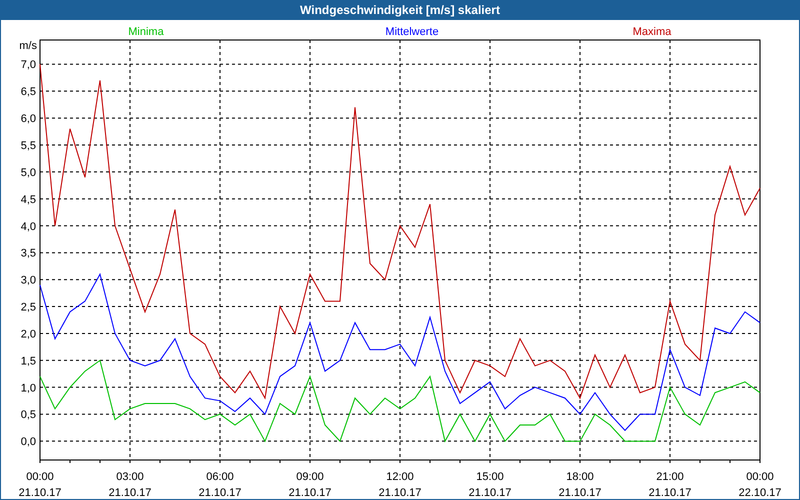  Describe the element at coordinates (28, 254) in the screenshot. I see `y-tick-label: 3,5` at that location.